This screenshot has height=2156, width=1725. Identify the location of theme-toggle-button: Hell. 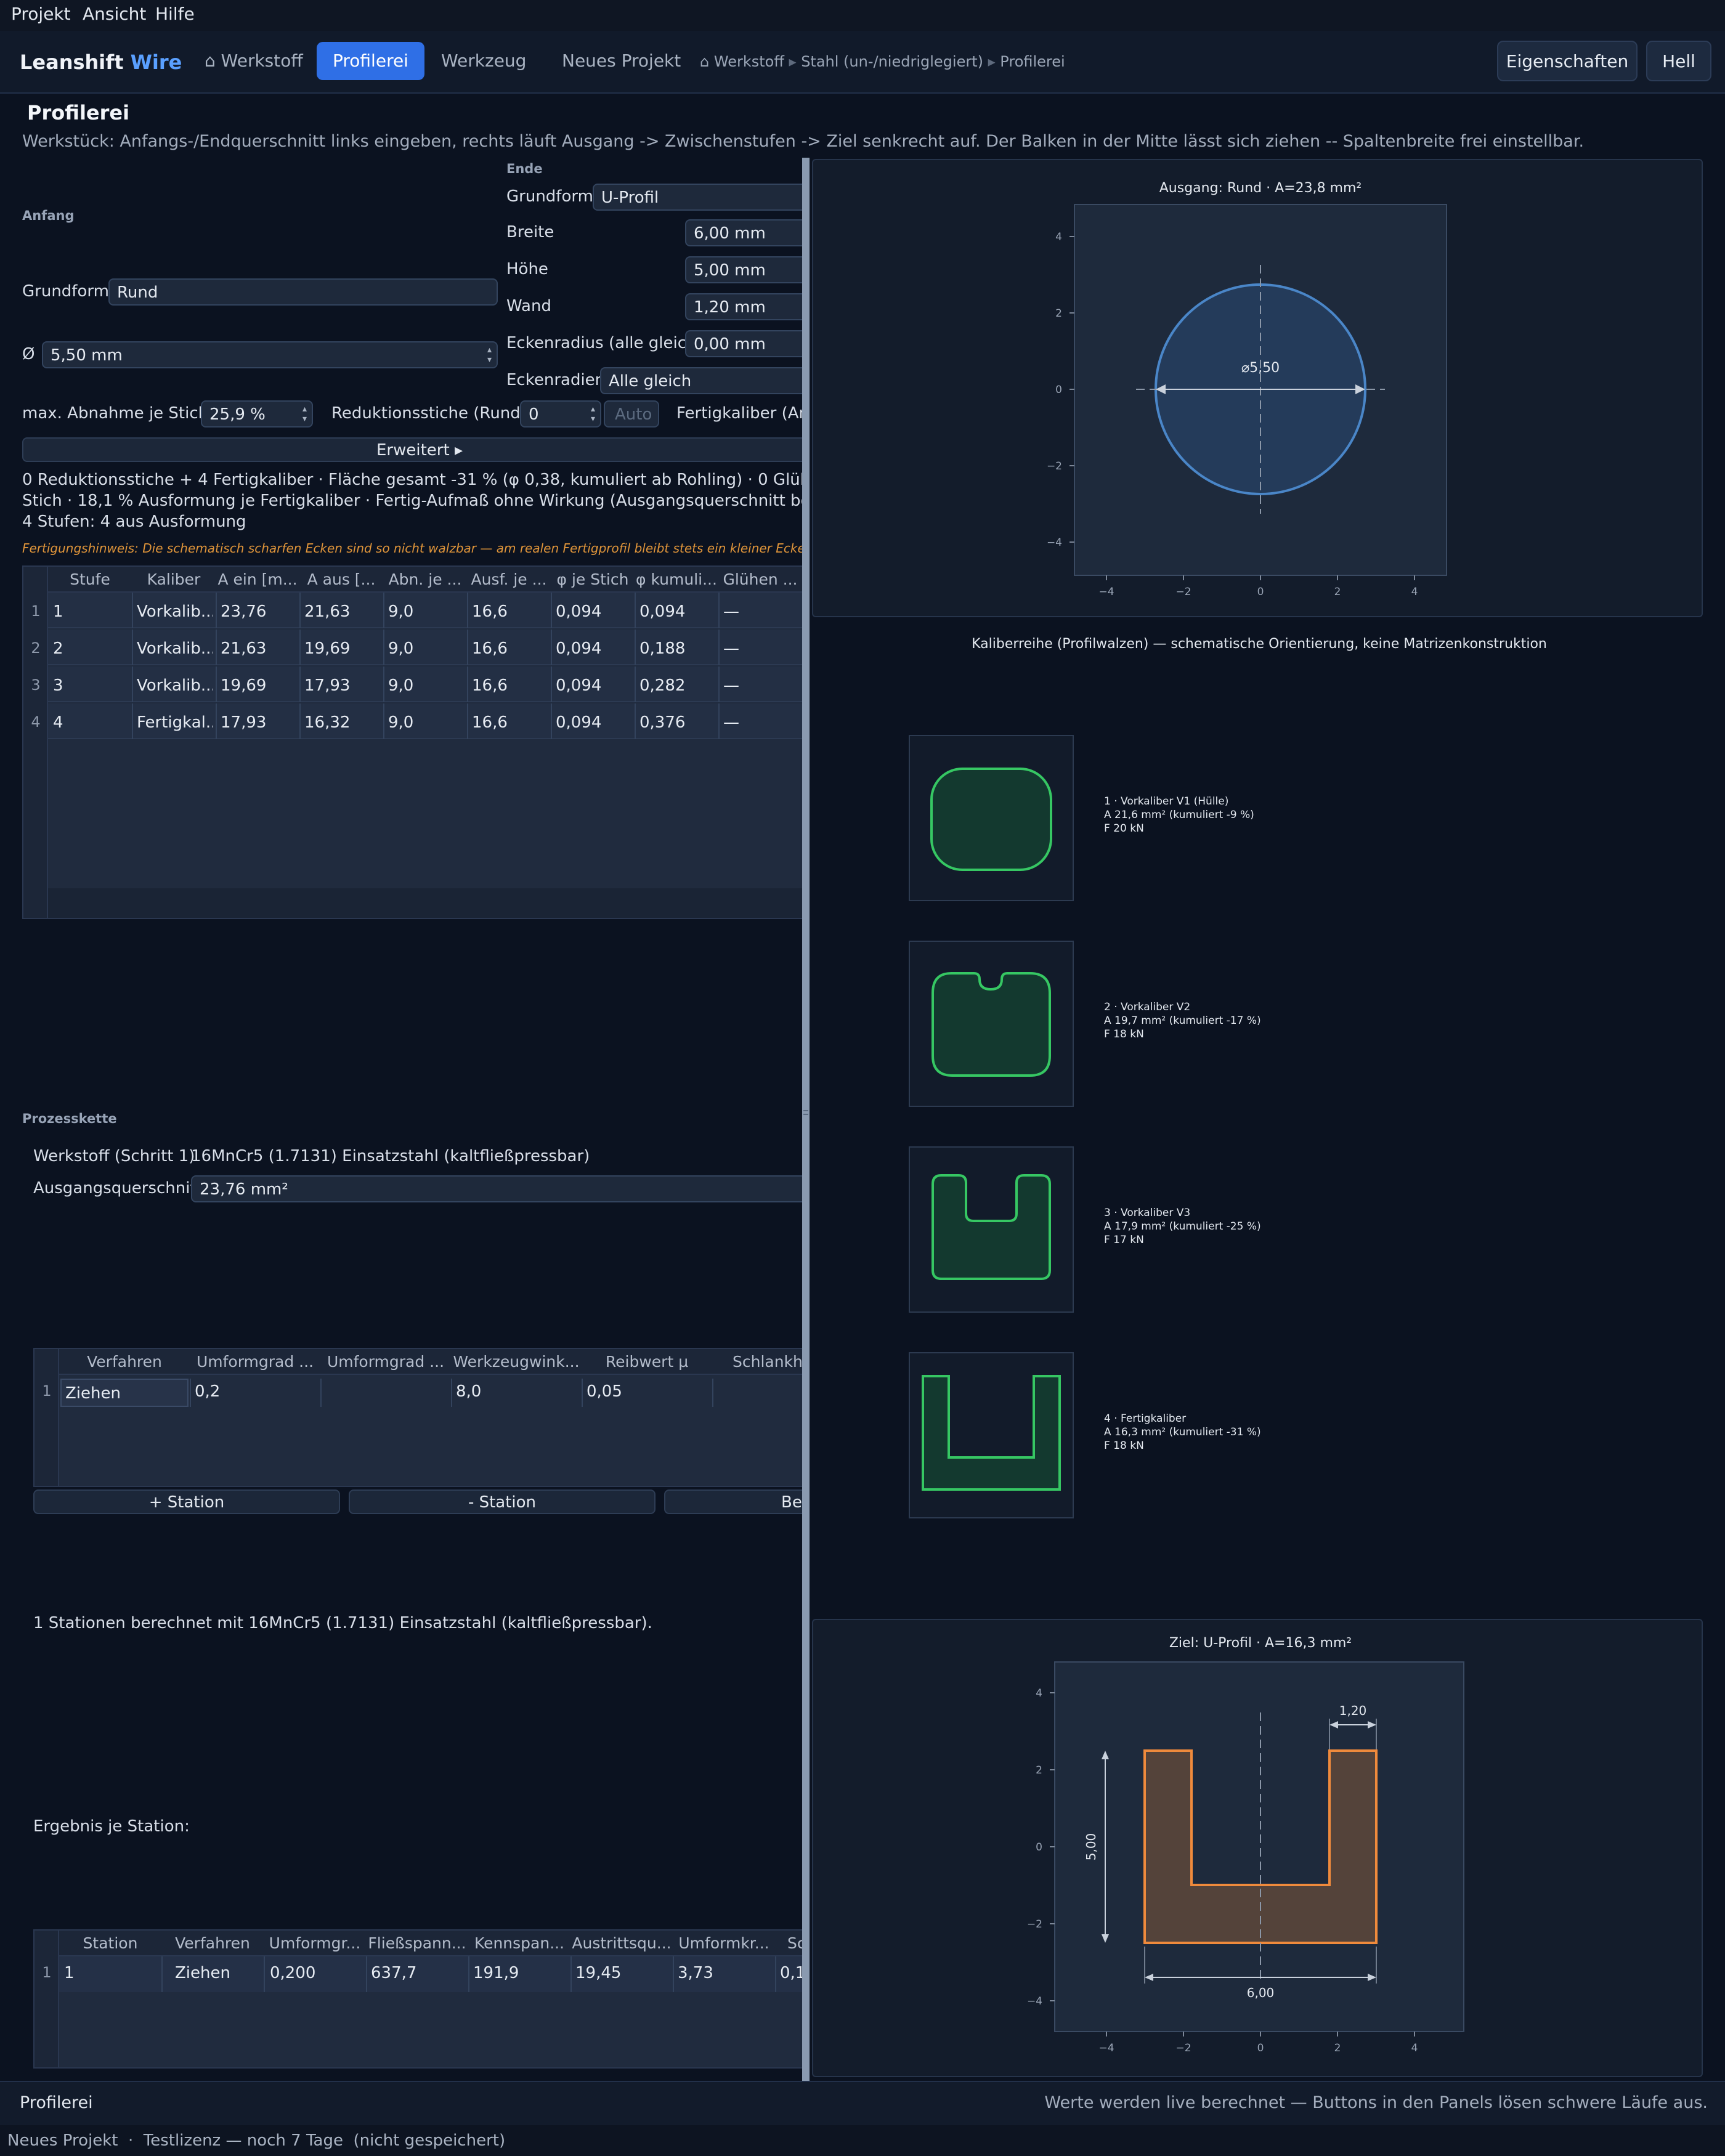
(1679, 61).